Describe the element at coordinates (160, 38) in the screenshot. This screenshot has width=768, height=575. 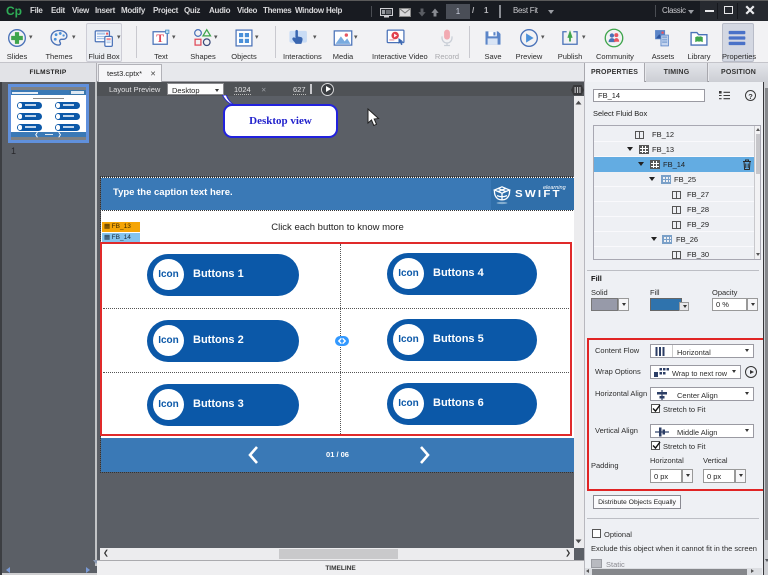
I see `svg-text: T` at that location.